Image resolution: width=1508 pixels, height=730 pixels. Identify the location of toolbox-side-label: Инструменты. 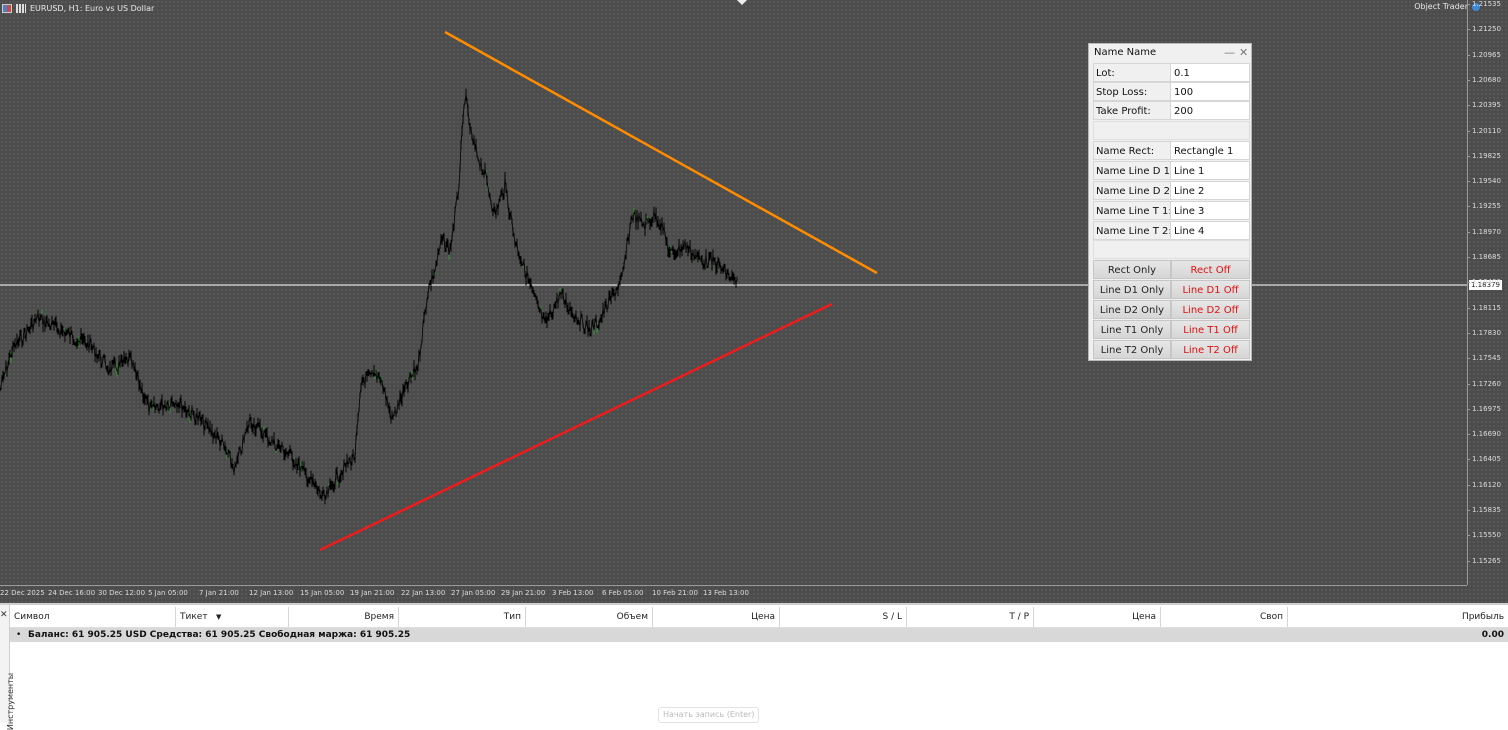
(10, 701).